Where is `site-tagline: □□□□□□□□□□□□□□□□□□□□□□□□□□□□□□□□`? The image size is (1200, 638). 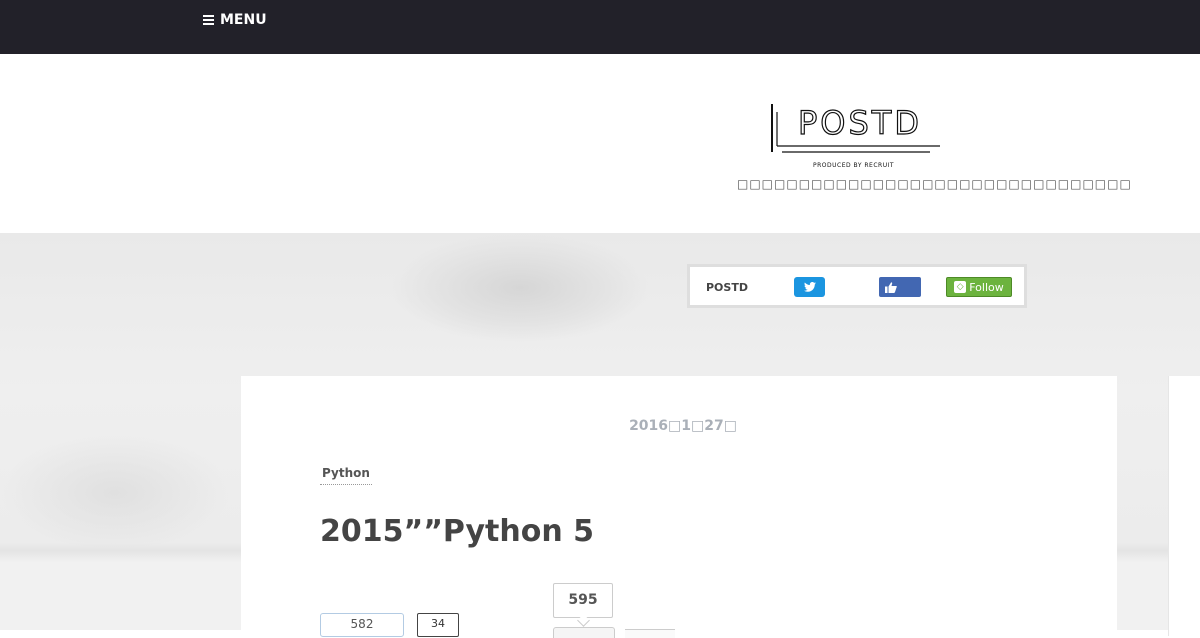
site-tagline: □□□□□□□□□□□□□□□□□□□□□□□□□□□□□□□□ is located at coordinates (934, 184).